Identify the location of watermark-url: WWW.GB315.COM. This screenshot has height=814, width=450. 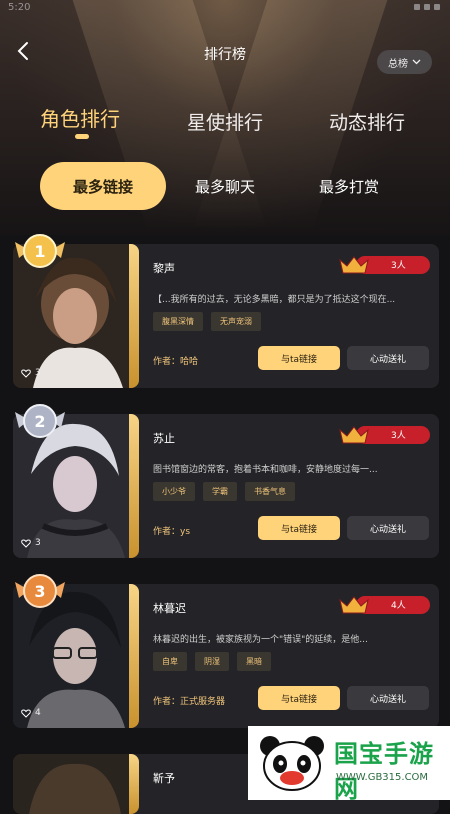
(382, 777).